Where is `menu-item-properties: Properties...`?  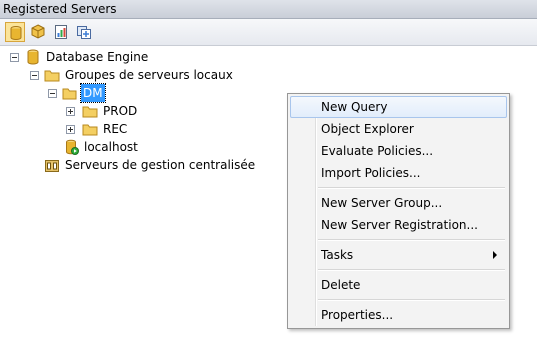
menu-item-properties: Properties... is located at coordinates (398, 315).